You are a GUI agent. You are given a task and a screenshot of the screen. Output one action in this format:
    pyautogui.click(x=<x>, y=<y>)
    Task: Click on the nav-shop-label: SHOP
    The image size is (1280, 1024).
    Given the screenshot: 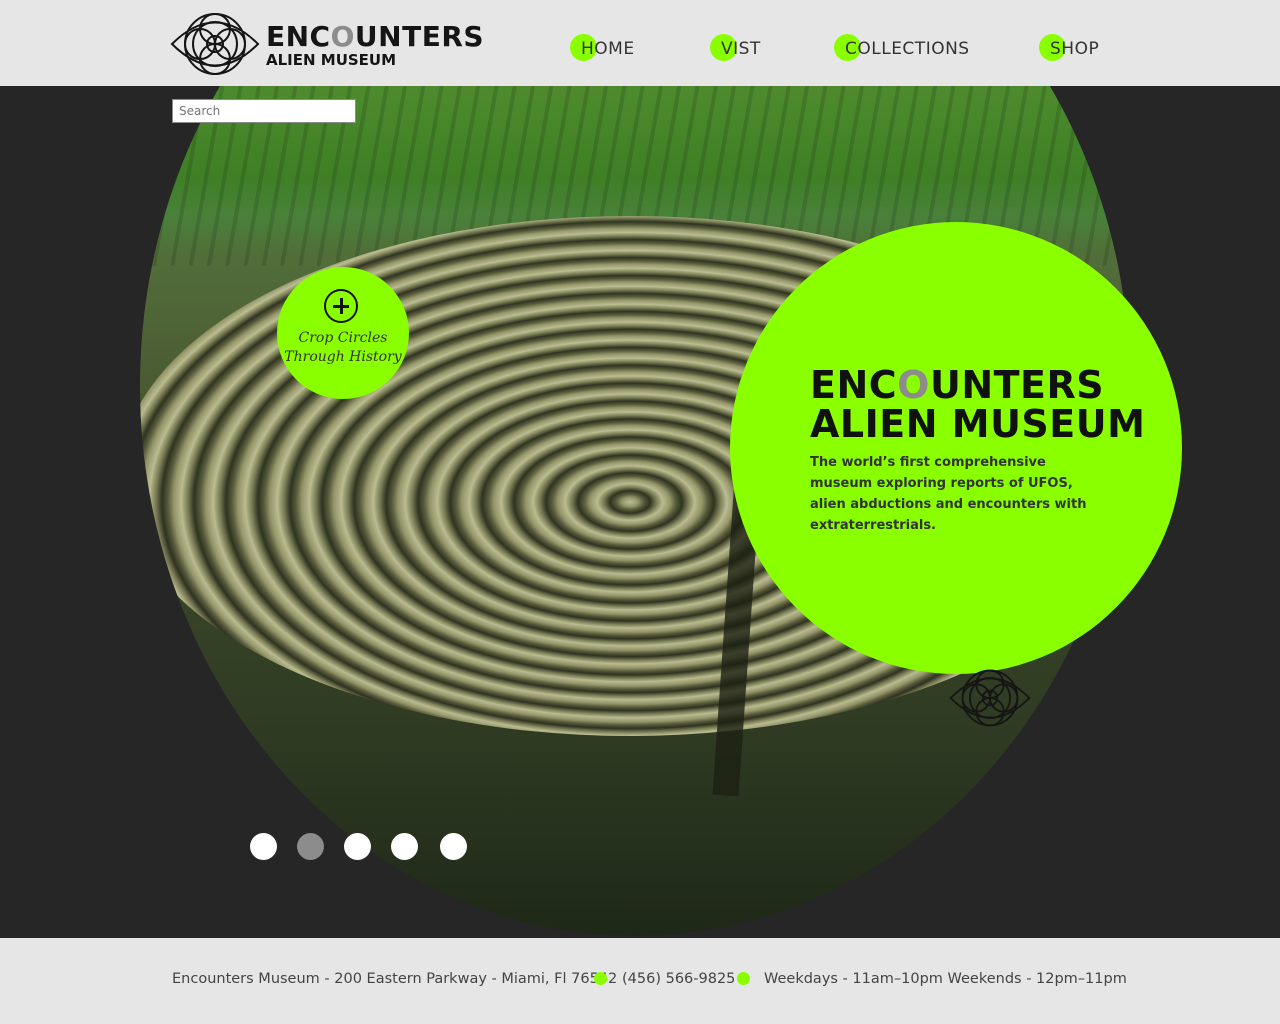 What is the action you would take?
    pyautogui.click(x=1074, y=49)
    